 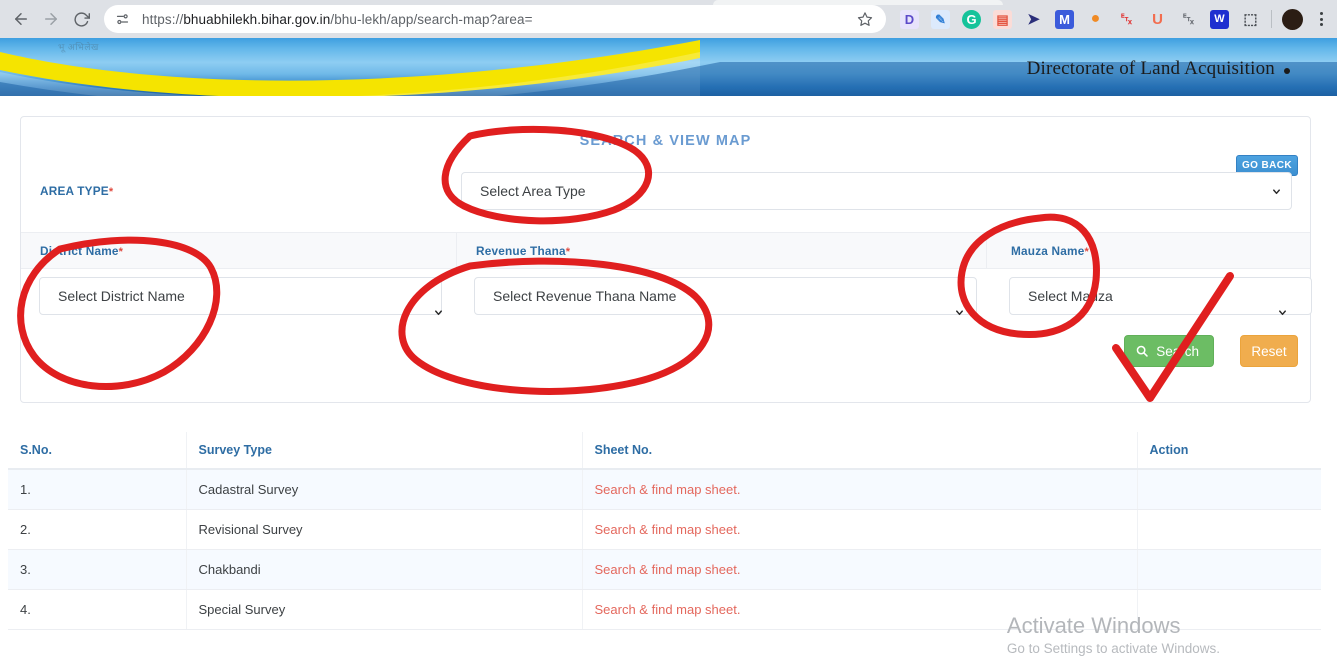 What do you see at coordinates (240, 296) in the screenshot?
I see `district-name-select: Select District Name` at bounding box center [240, 296].